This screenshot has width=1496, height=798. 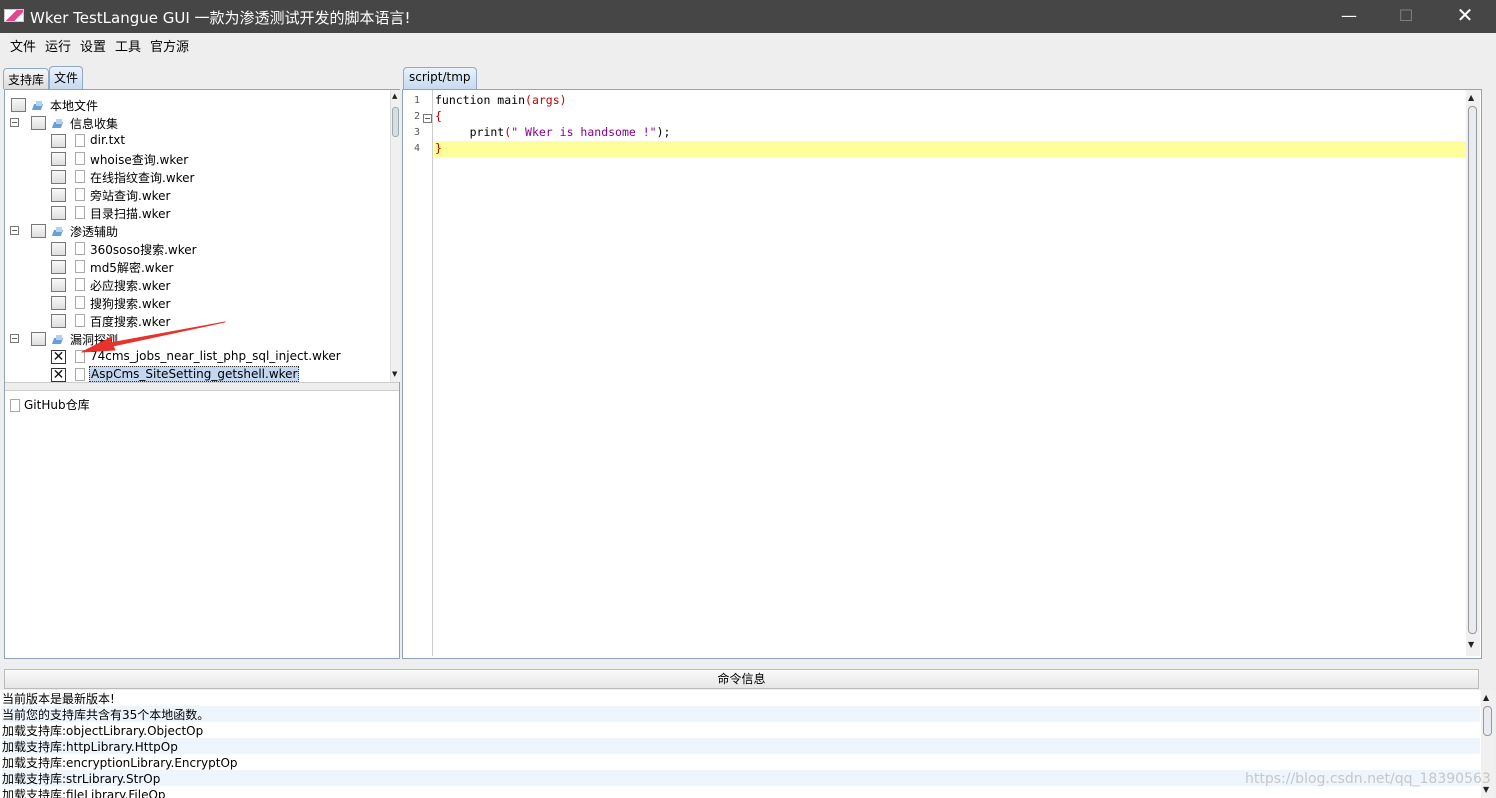 I want to click on tree-file: 百度搜索.wker, so click(x=195, y=322).